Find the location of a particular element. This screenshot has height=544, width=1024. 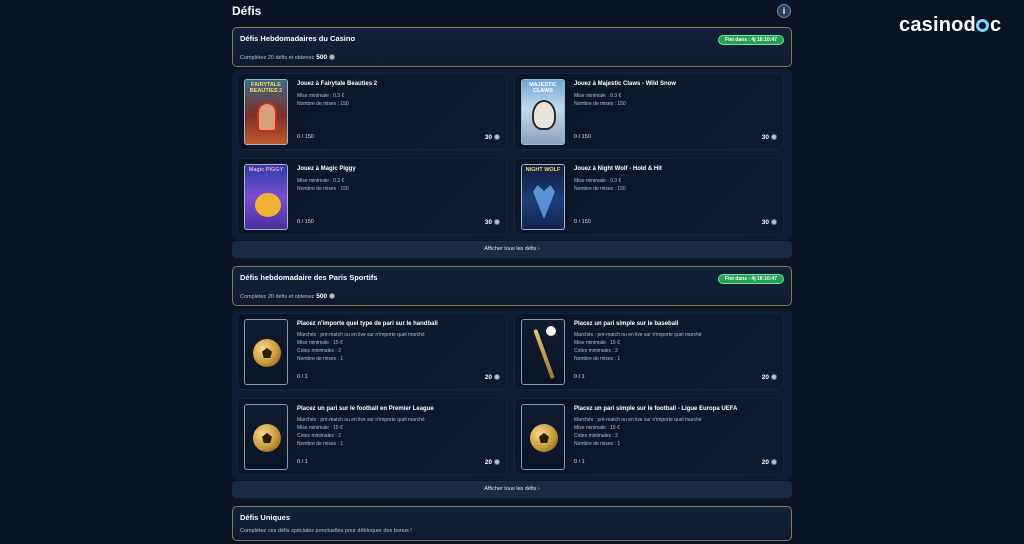

bat-icon is located at coordinates (544, 354).